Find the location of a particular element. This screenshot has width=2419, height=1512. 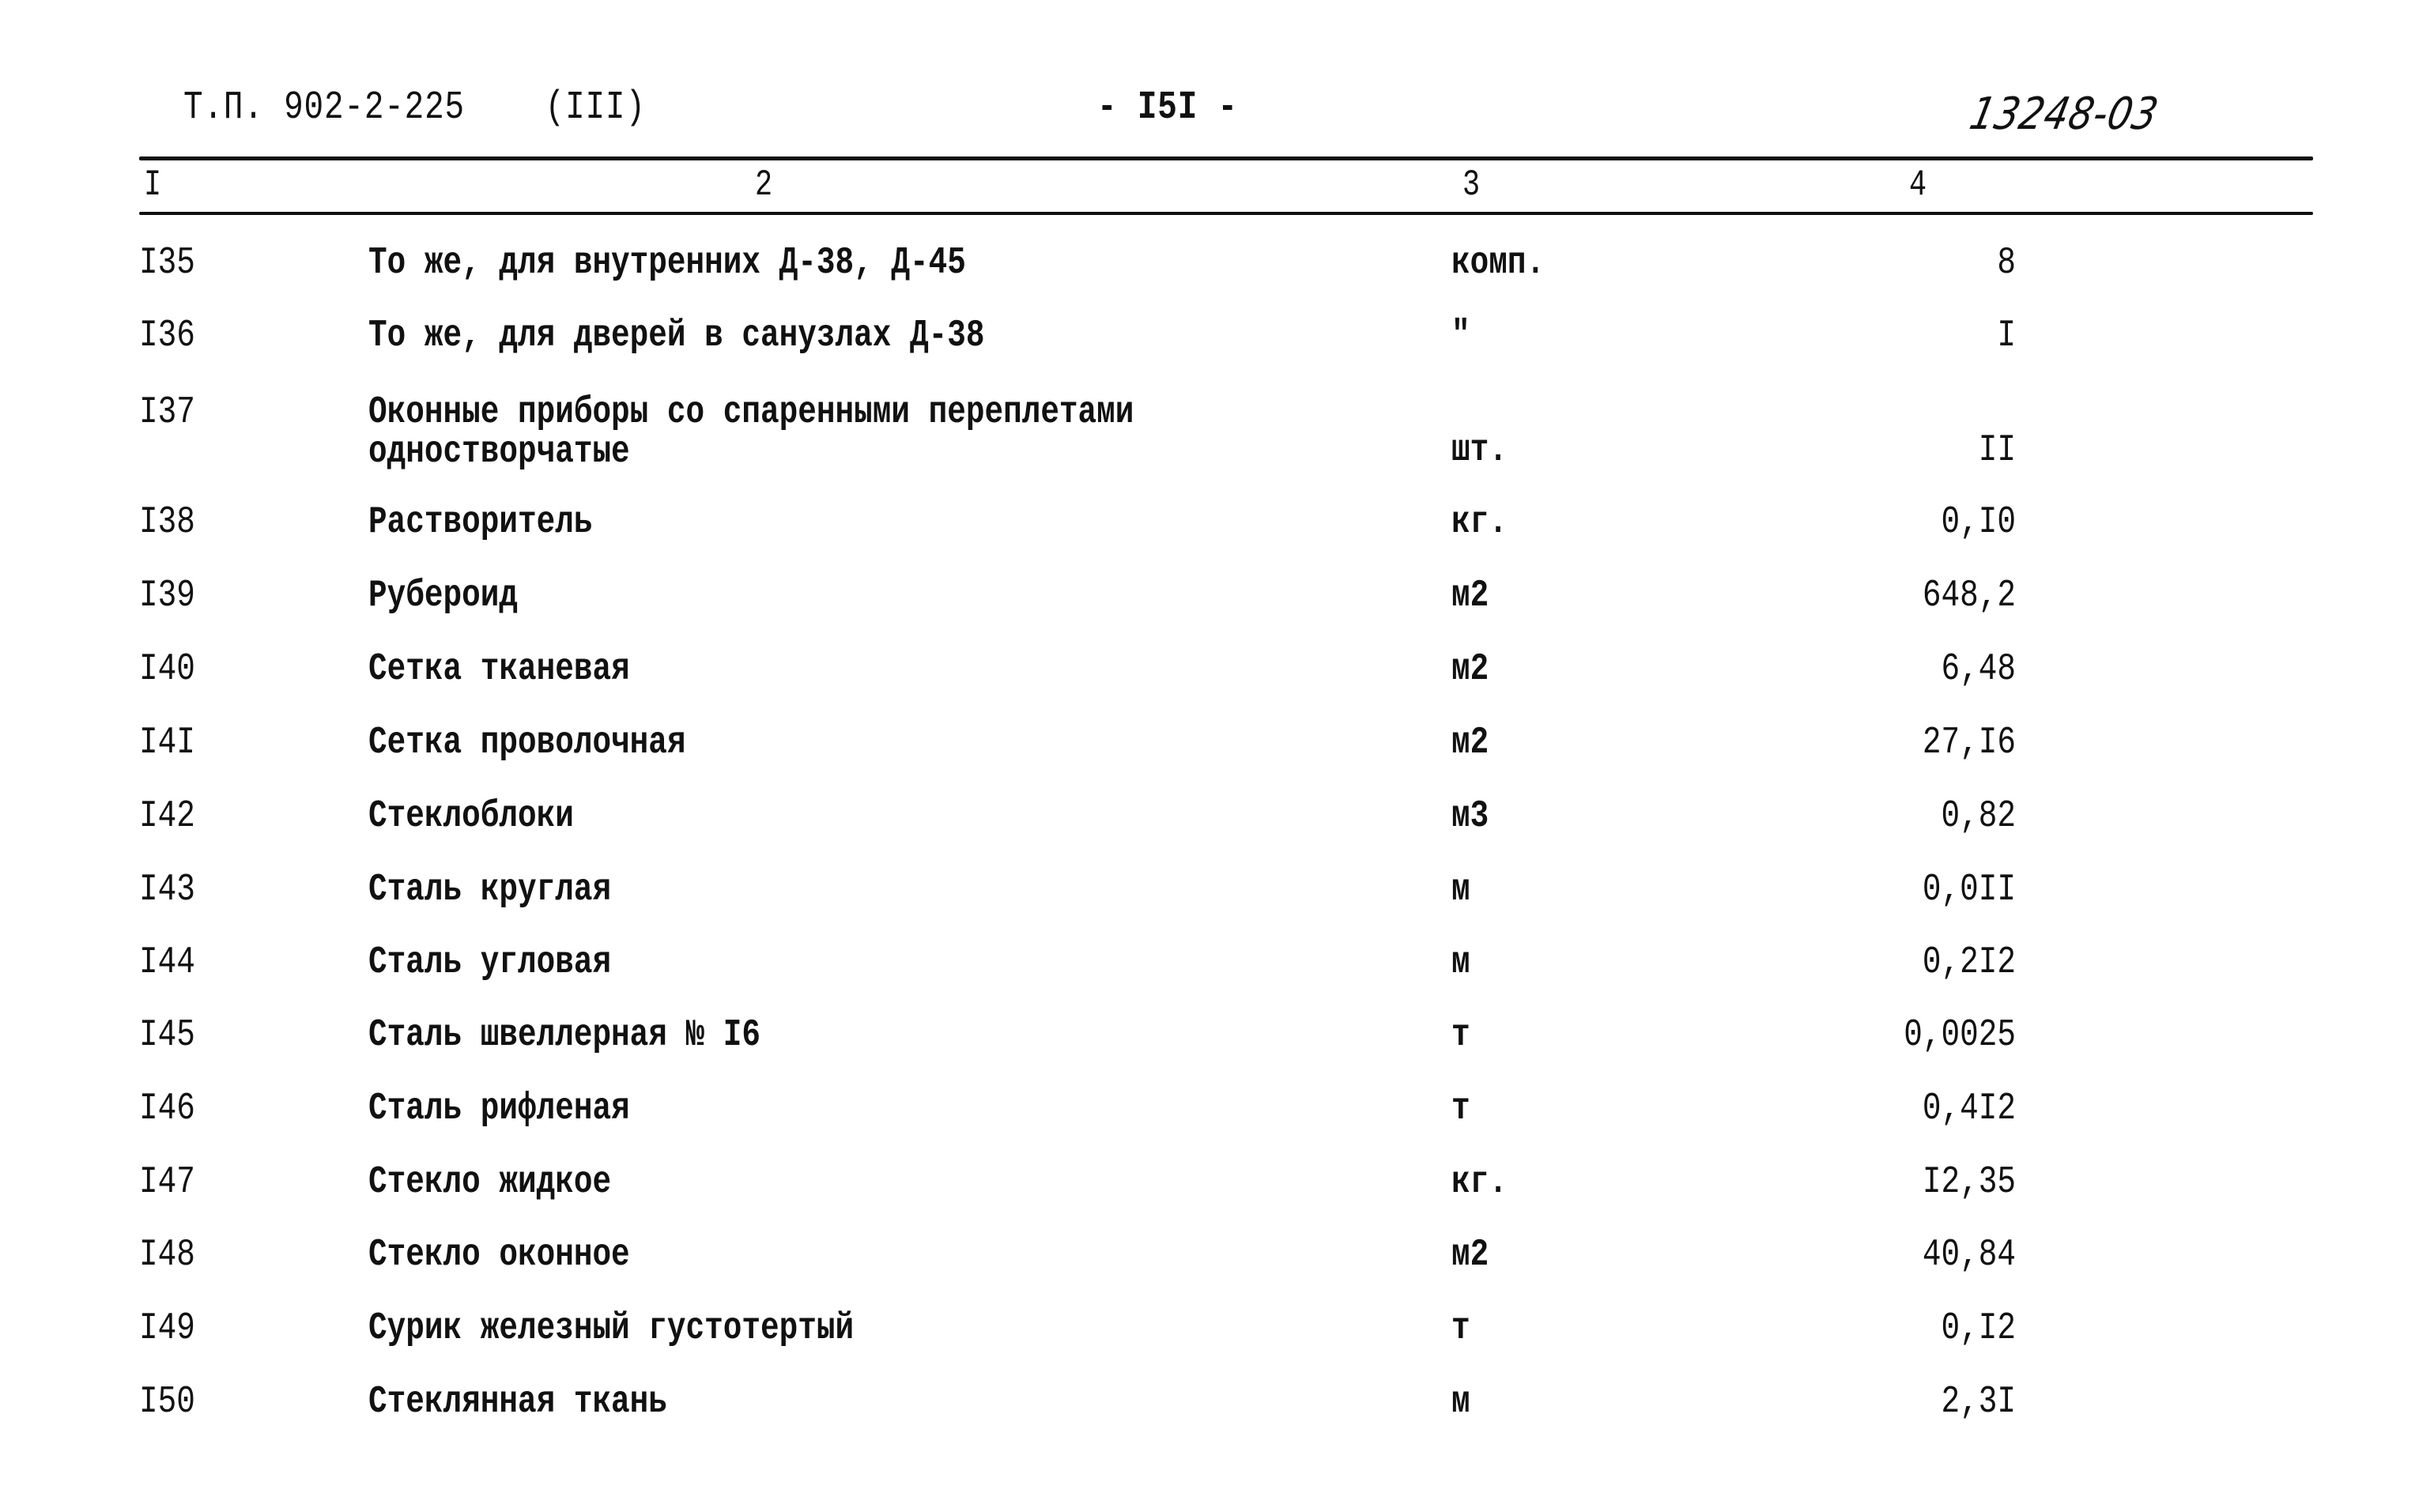

table-row: I43 Сталь круглая м 0,0II is located at coordinates (1209, 901).